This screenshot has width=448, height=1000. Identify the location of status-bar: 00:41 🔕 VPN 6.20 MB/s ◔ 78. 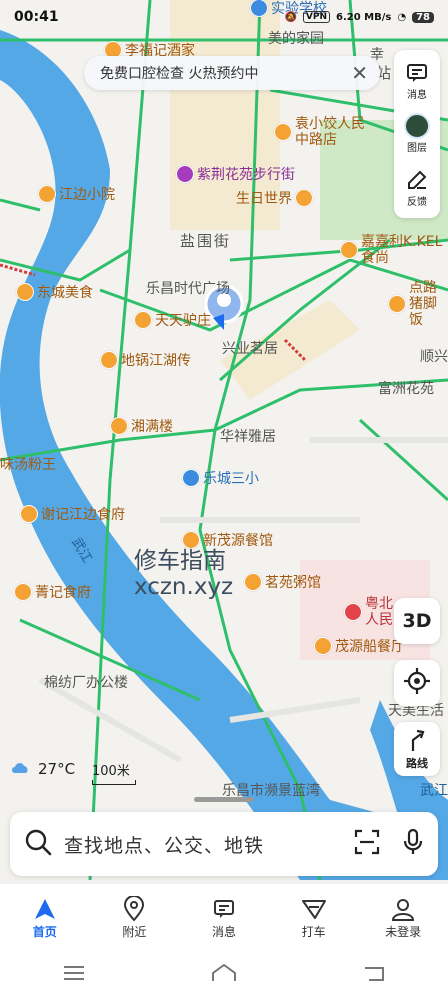
(224, 17).